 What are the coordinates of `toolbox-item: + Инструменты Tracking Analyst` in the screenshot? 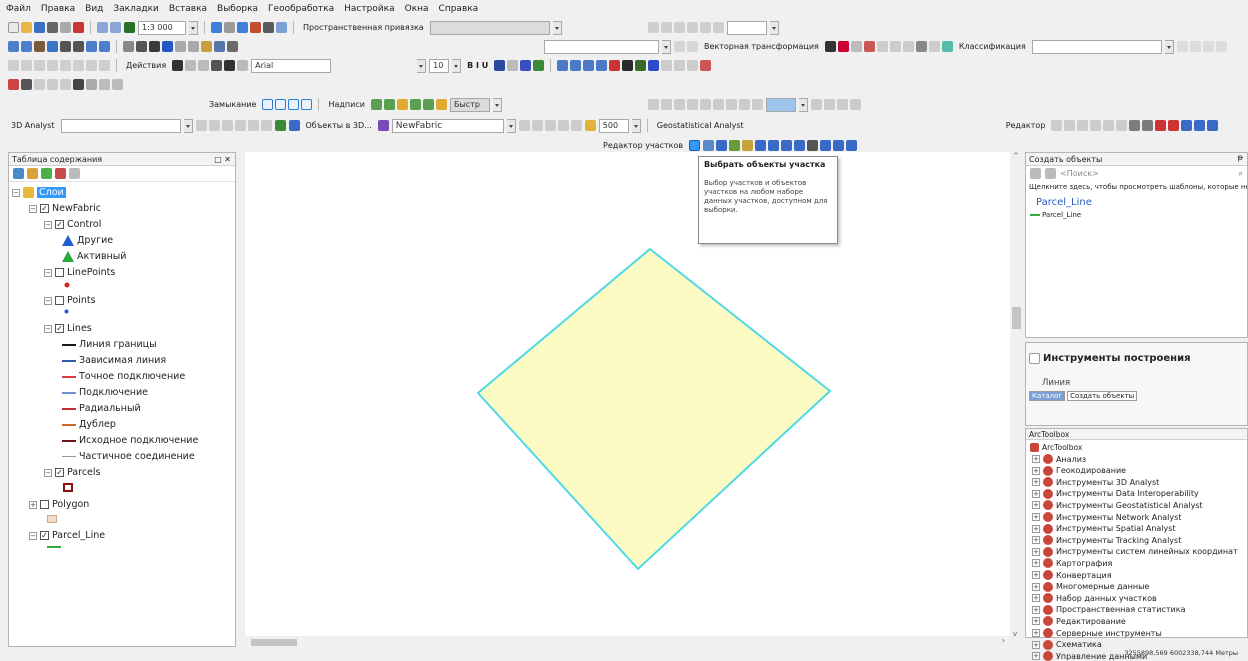 It's located at (1106, 540).